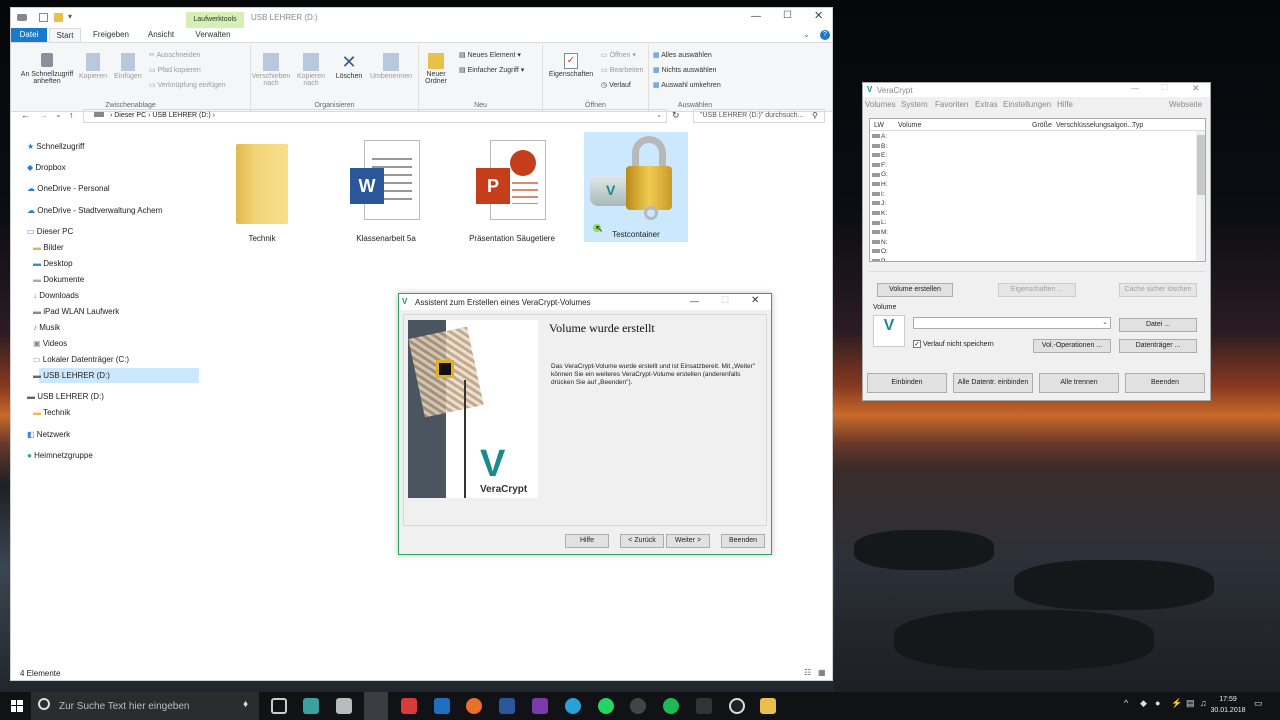 The image size is (1280, 720). Describe the element at coordinates (879, 136) in the screenshot. I see `vc-drive-row: A:` at that location.